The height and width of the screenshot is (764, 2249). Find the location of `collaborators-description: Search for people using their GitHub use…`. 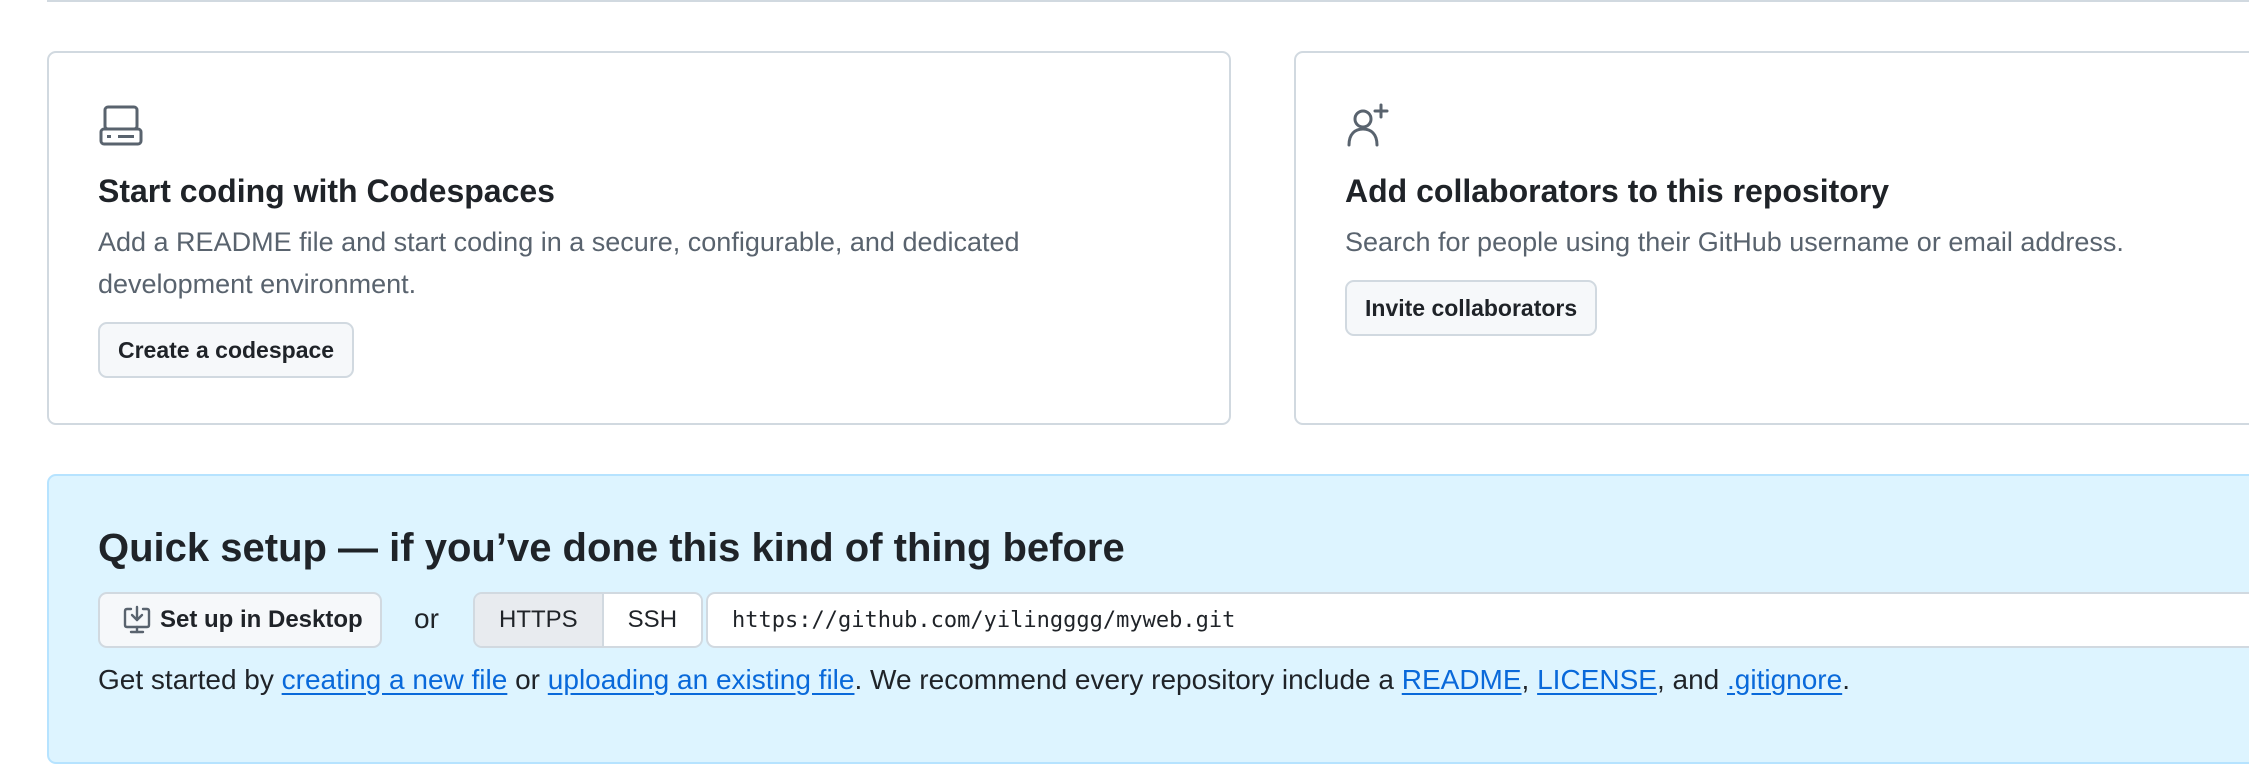

collaborators-description: Search for people using their GitHub use… is located at coordinates (1734, 242).